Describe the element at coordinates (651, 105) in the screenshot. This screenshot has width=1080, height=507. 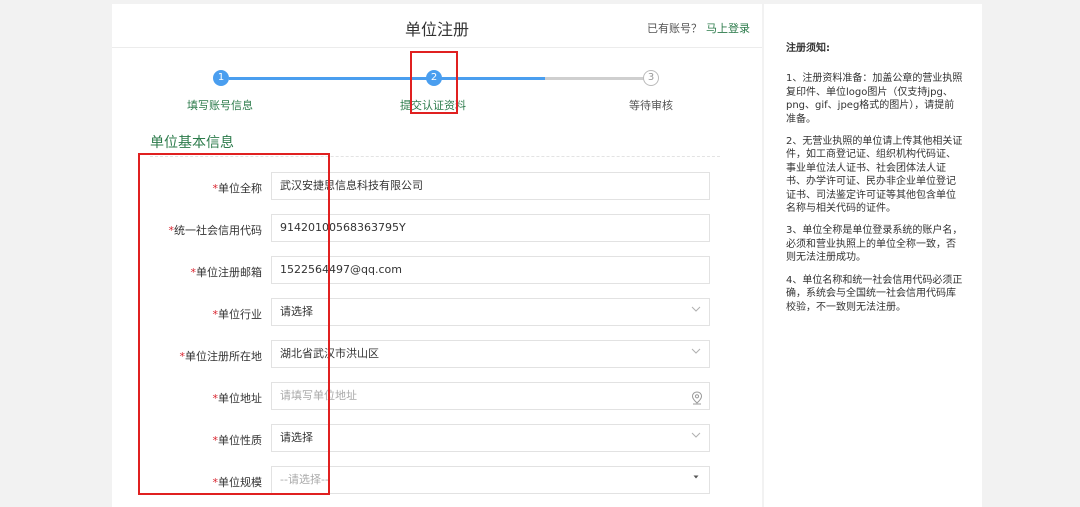
I see `step-3-label: 等待审核` at that location.